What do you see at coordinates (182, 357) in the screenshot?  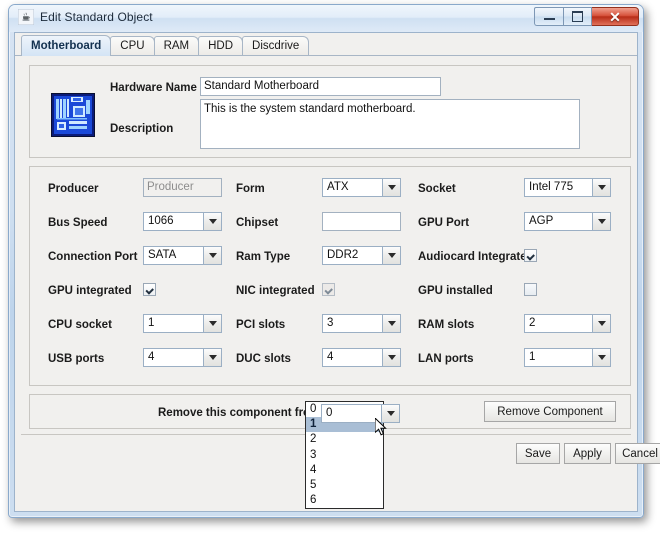 I see `usb-ports-combo: 4` at bounding box center [182, 357].